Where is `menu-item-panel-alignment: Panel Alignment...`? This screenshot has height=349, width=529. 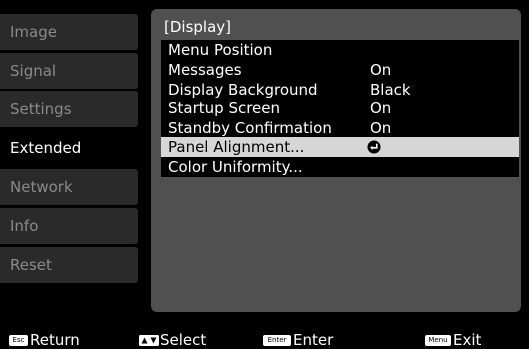
menu-item-panel-alignment: Panel Alignment... is located at coordinates (340, 147).